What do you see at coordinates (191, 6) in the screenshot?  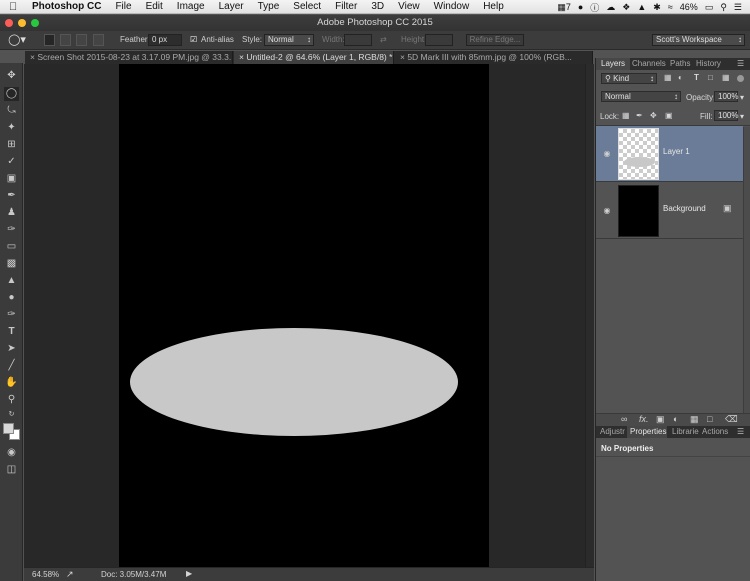 I see `menu-image: Image` at bounding box center [191, 6].